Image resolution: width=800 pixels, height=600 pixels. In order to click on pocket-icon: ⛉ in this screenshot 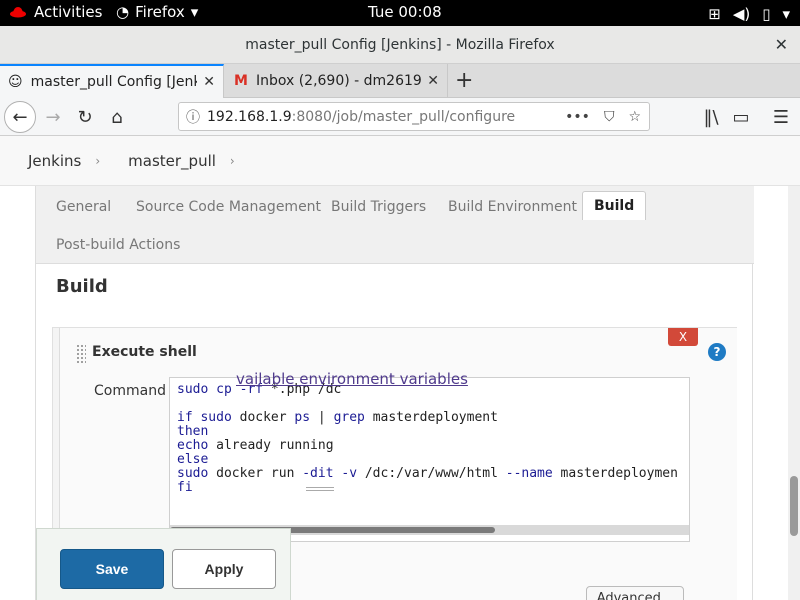, I will do `click(609, 117)`.